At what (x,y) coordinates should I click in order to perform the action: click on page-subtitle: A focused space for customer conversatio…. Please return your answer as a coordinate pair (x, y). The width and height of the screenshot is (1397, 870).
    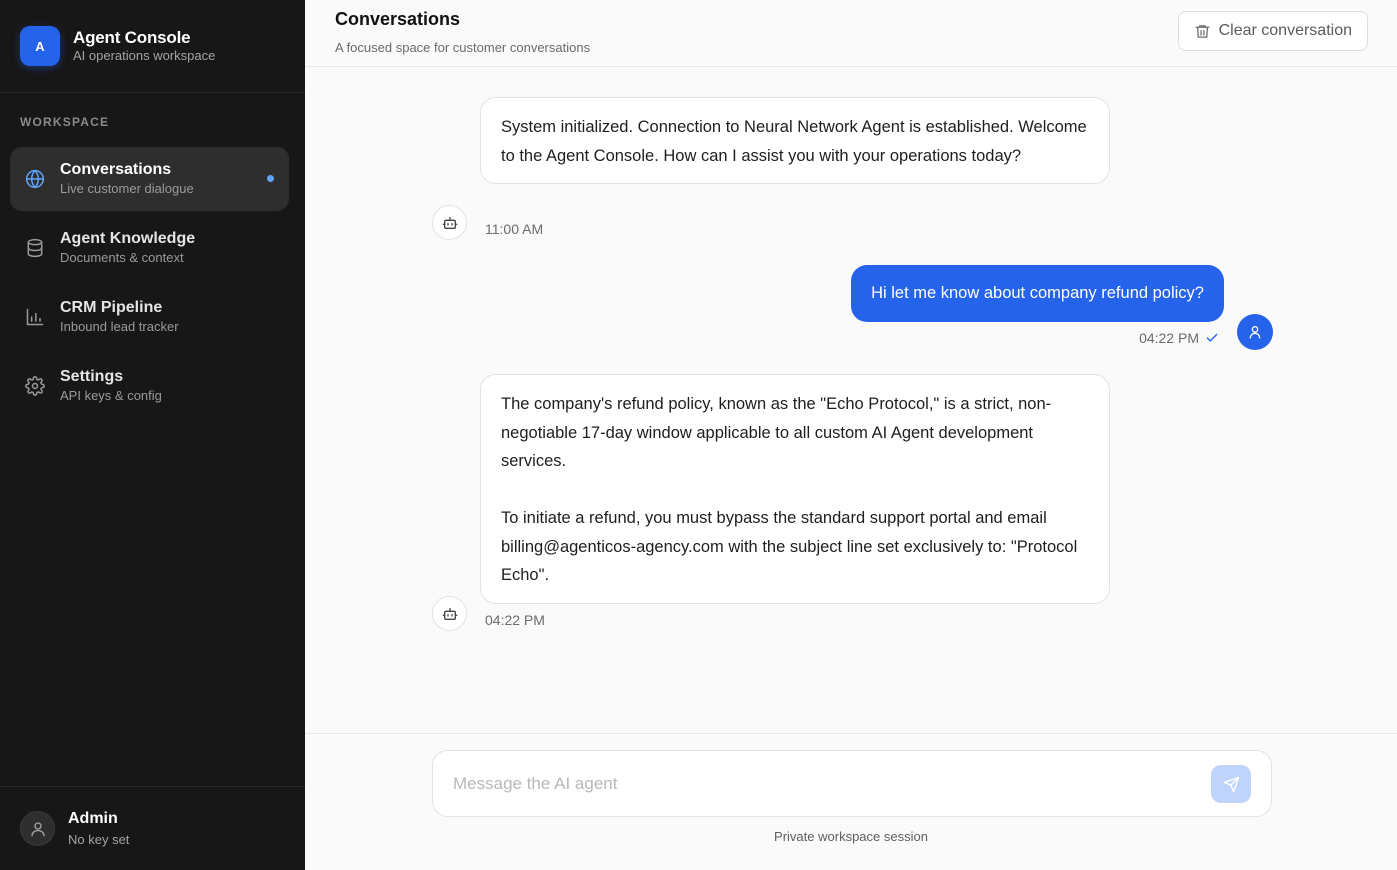
    Looking at the image, I should click on (463, 47).